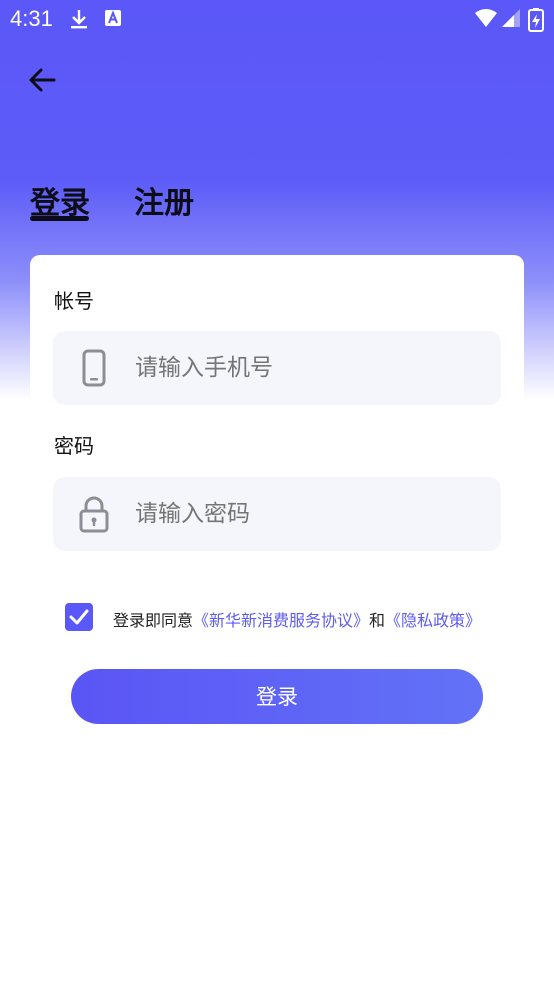 Image resolution: width=554 pixels, height=984 pixels. I want to click on agreement-prefix: 登录即同意, so click(153, 620).